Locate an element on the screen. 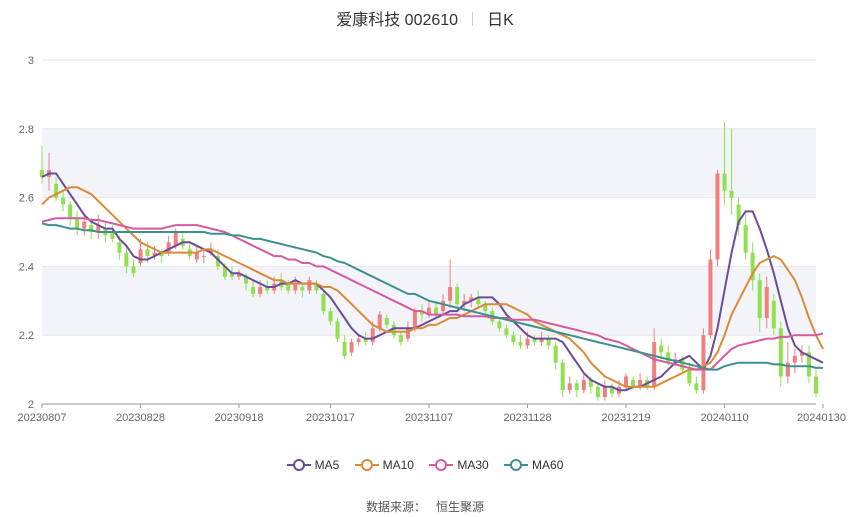 The image size is (850, 517). y-tick-label: 2.4 is located at coordinates (26, 267).